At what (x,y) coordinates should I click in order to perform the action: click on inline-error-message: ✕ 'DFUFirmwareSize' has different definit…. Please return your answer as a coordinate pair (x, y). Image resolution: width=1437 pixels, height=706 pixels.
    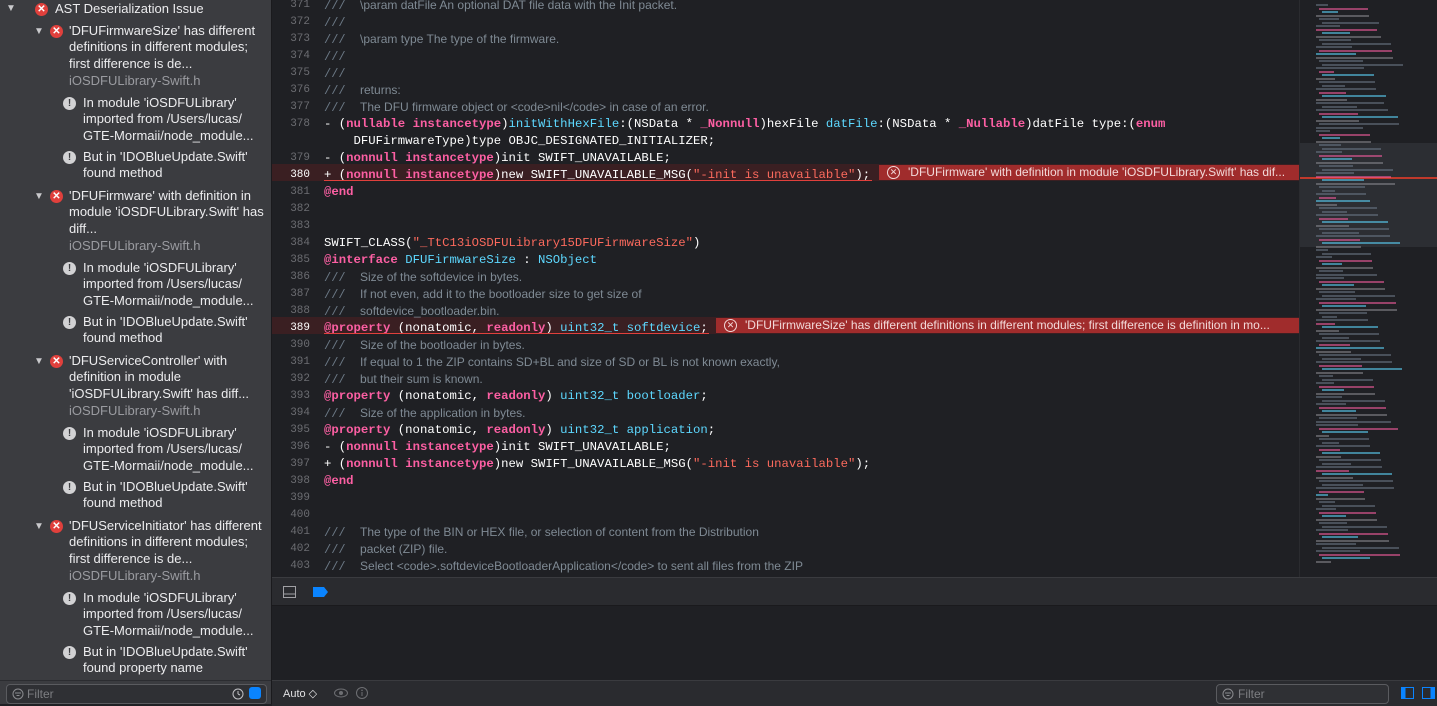
    Looking at the image, I should click on (1007, 325).